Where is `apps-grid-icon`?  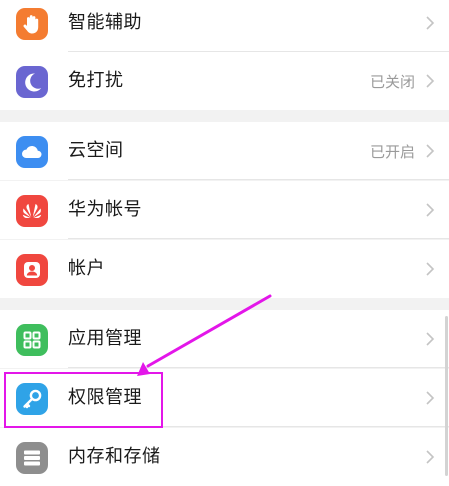
apps-grid-icon is located at coordinates (32, 340).